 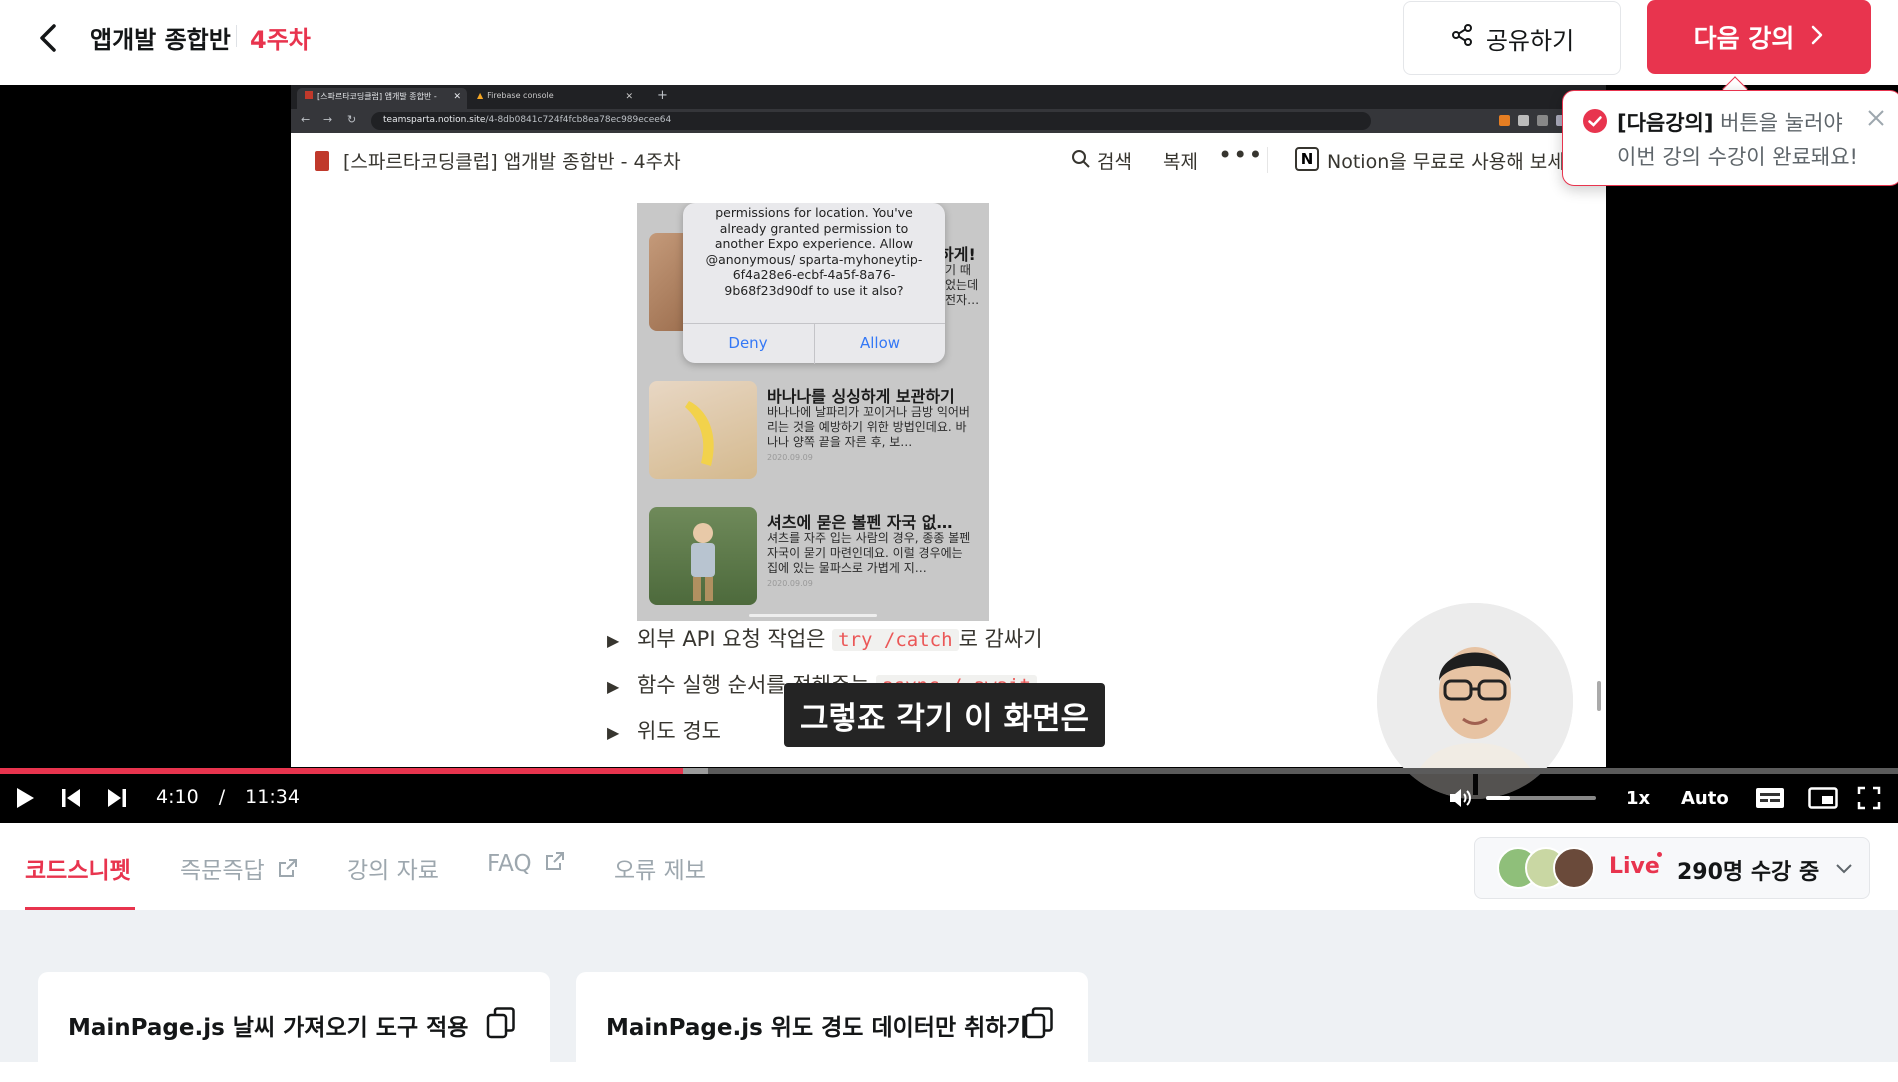 What do you see at coordinates (1844, 869) in the screenshot?
I see `chevron-down-icon` at bounding box center [1844, 869].